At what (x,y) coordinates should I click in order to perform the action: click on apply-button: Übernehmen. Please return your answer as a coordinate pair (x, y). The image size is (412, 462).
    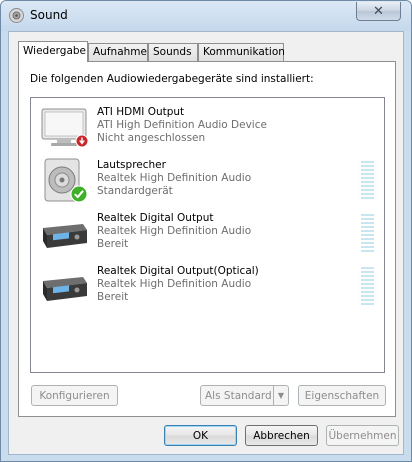
    Looking at the image, I should click on (362, 435).